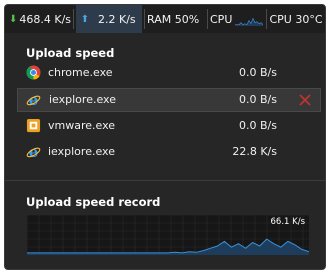 This screenshot has height=276, width=329. I want to click on process-name: vmware.exe, so click(82, 125).